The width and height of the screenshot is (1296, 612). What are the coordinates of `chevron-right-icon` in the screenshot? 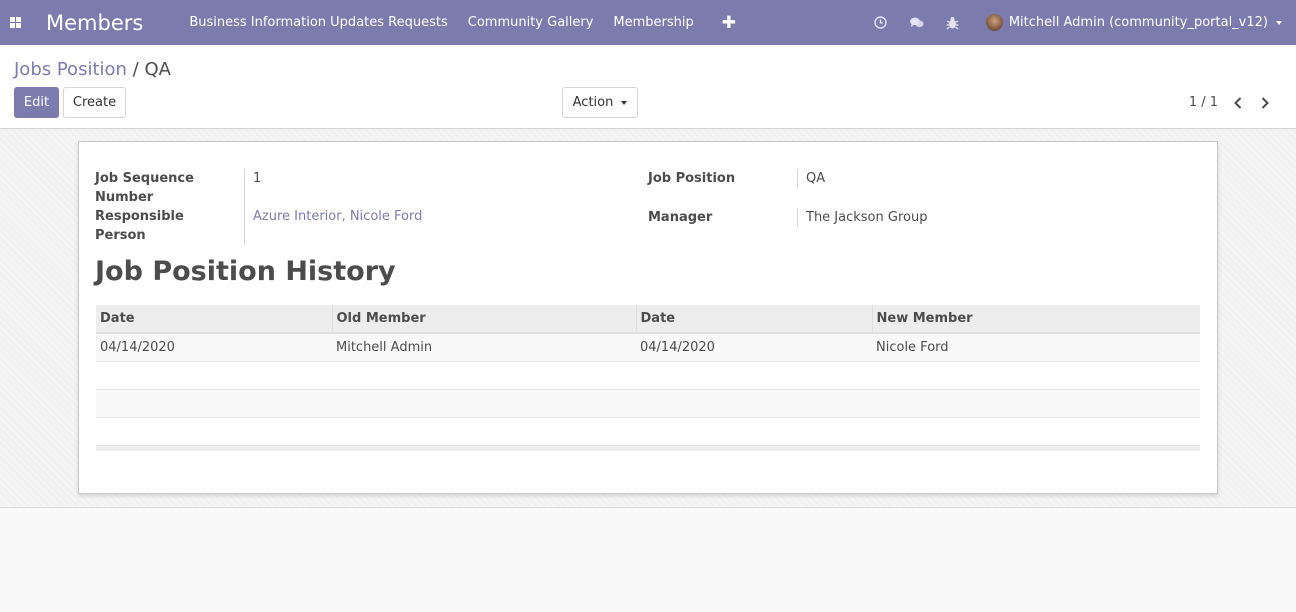 It's located at (1265, 103).